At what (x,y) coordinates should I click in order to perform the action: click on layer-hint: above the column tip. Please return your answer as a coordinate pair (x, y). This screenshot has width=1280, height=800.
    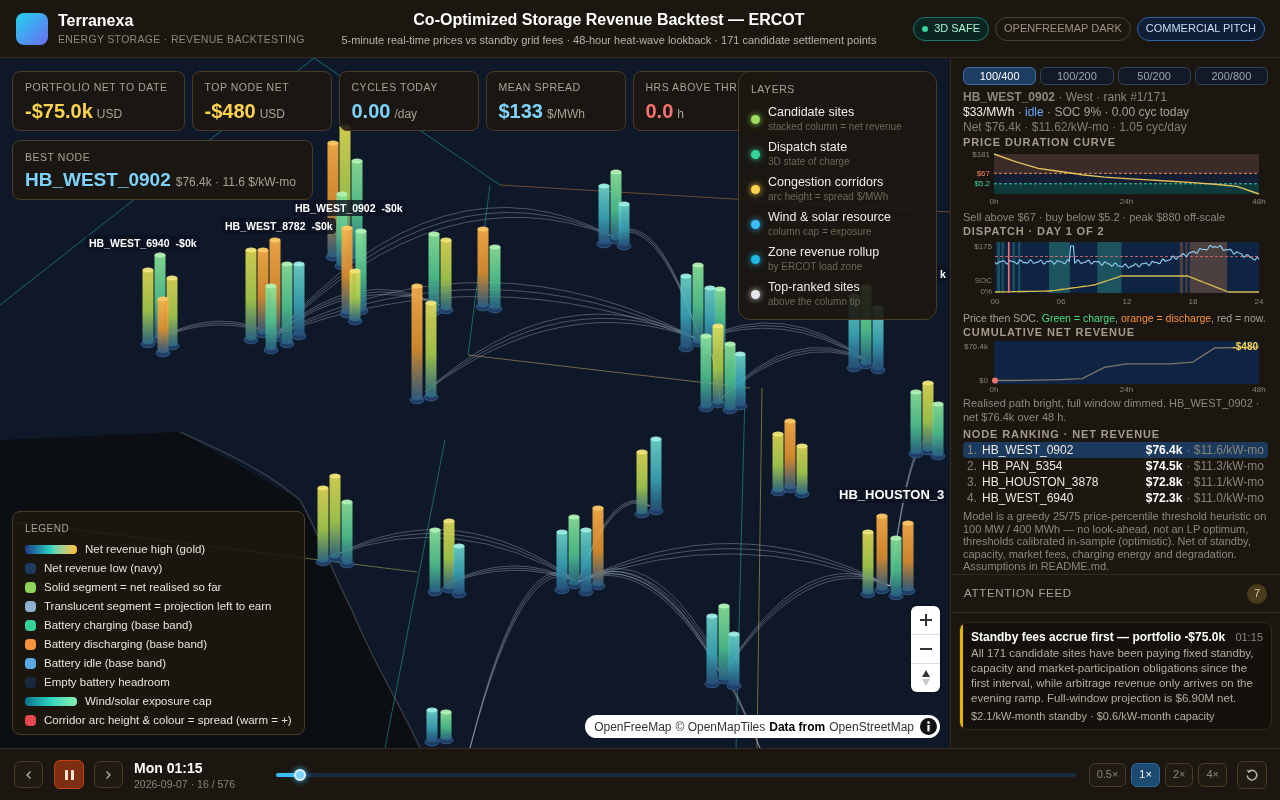
    Looking at the image, I should click on (814, 302).